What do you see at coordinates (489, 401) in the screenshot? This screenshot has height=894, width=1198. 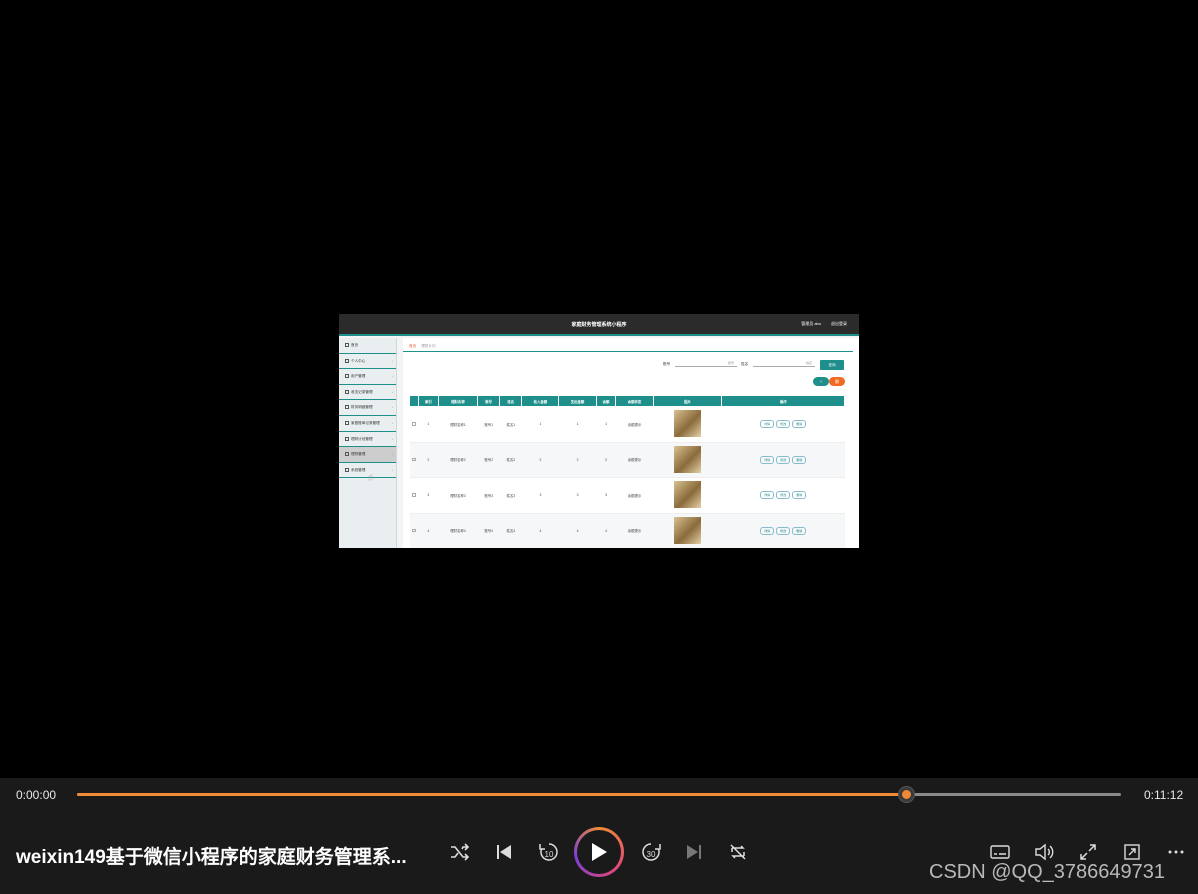 I see `table-header-cell: 账号` at bounding box center [489, 401].